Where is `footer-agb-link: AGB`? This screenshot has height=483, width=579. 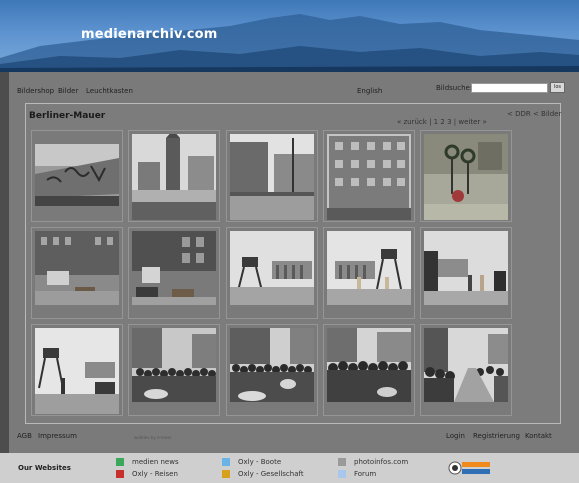
footer-agb-link: AGB is located at coordinates (24, 436).